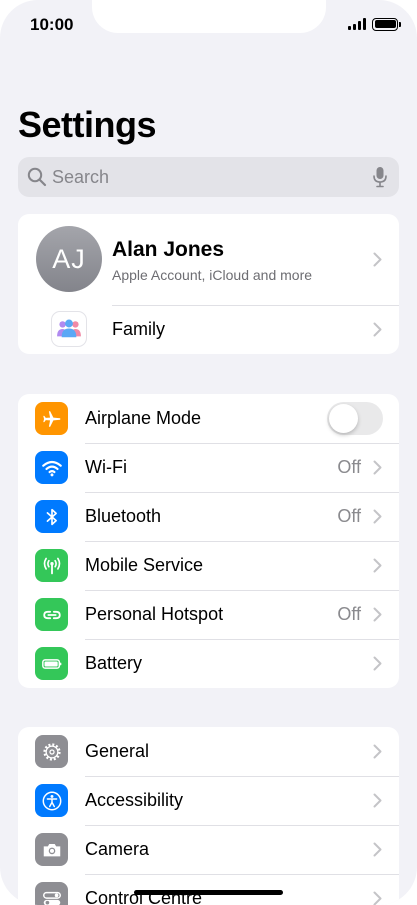 This screenshot has width=417, height=905. What do you see at coordinates (208, 751) in the screenshot?
I see `general-row: General` at bounding box center [208, 751].